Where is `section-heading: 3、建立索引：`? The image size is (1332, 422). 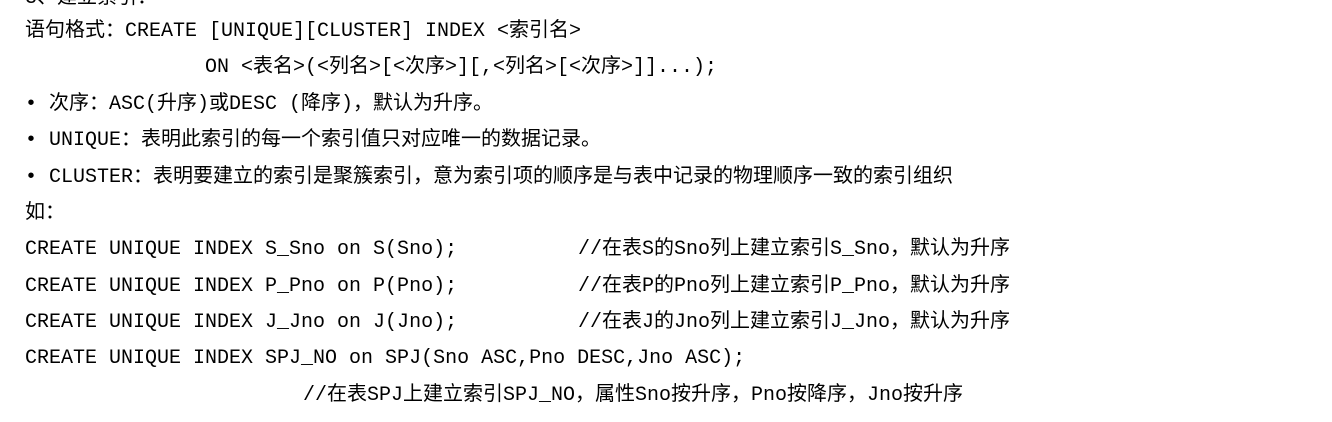
section-heading: 3、建立索引： is located at coordinates (91, 6).